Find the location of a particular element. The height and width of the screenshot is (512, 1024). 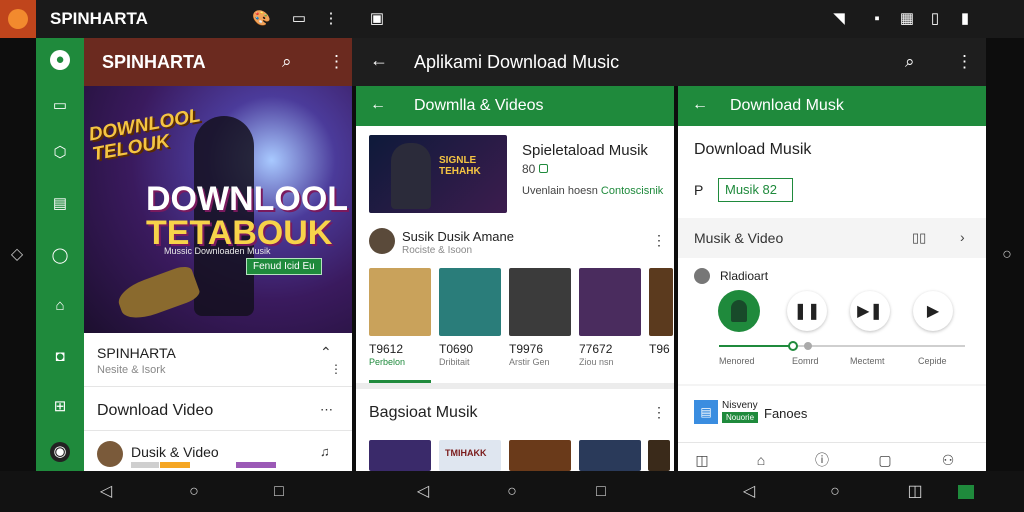

tile: T96 is located at coordinates (661, 324).